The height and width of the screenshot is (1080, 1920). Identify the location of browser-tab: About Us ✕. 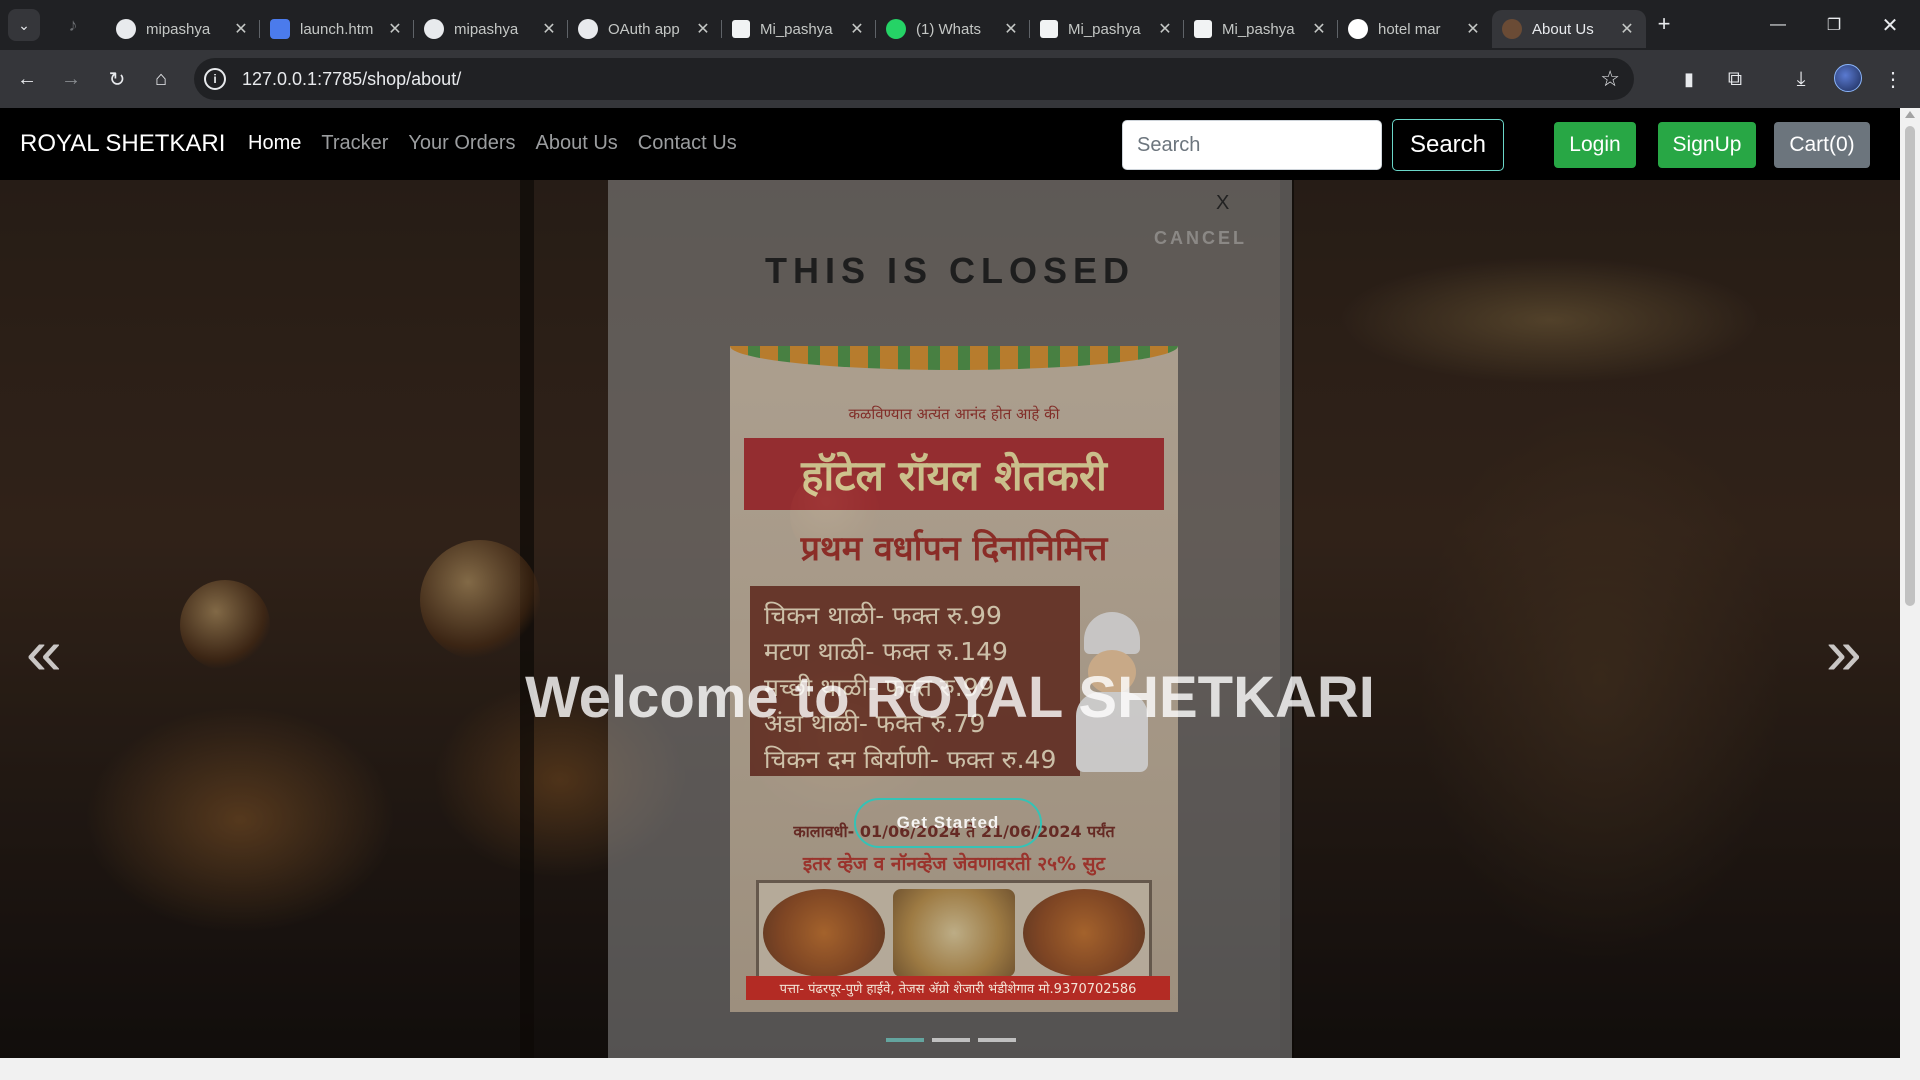
(1569, 29).